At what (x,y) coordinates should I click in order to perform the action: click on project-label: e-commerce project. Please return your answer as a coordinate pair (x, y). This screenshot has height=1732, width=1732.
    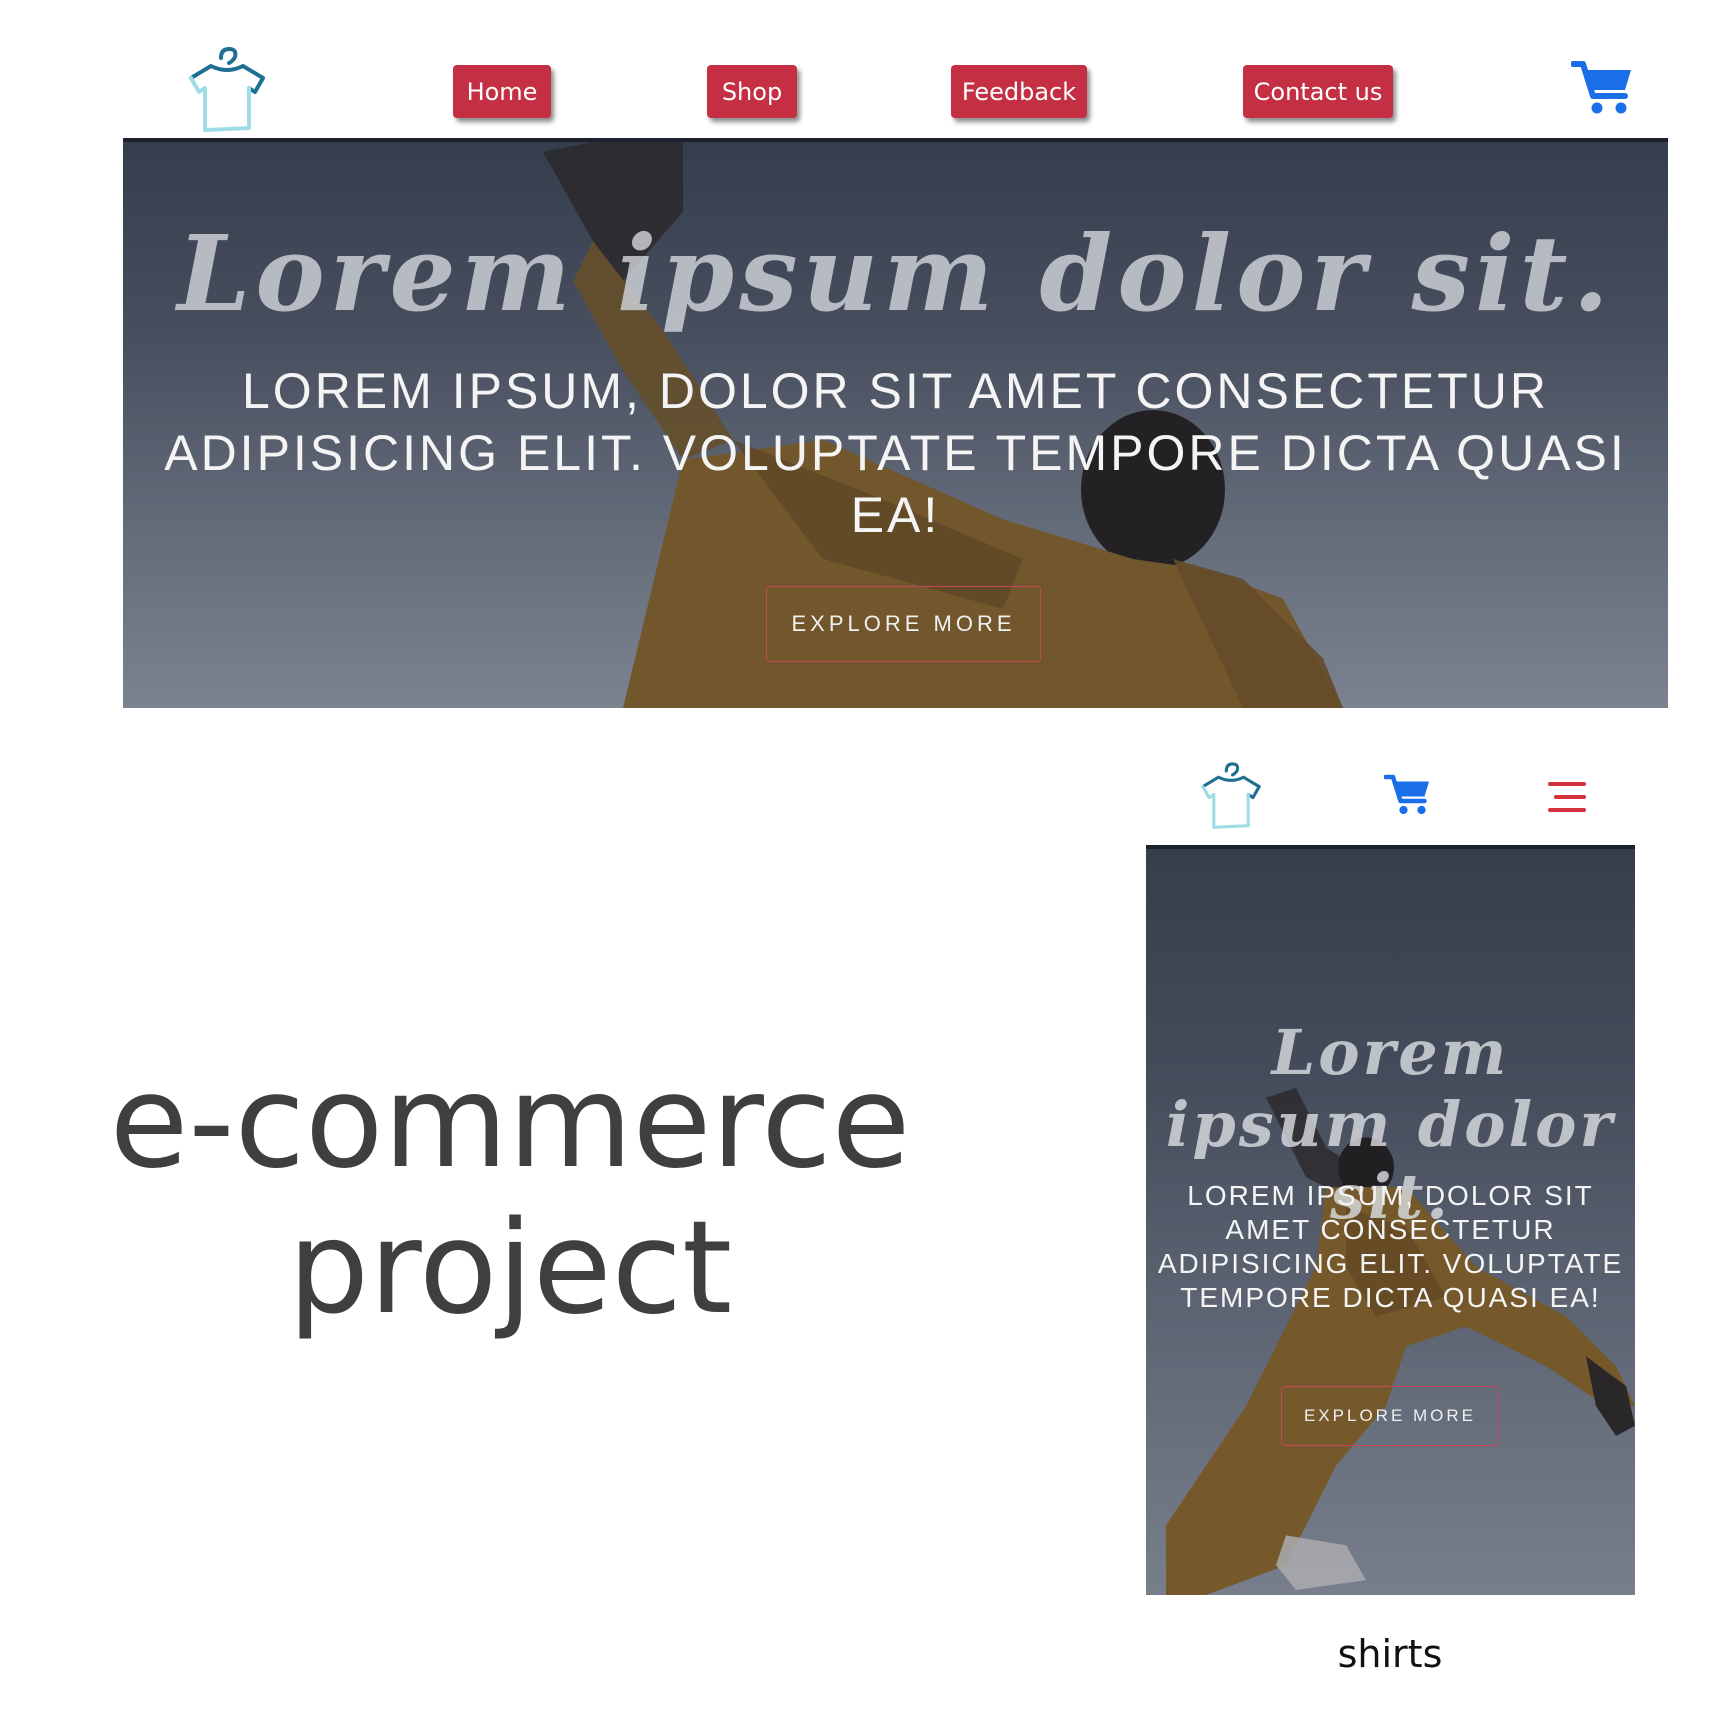
    Looking at the image, I should click on (510, 1196).